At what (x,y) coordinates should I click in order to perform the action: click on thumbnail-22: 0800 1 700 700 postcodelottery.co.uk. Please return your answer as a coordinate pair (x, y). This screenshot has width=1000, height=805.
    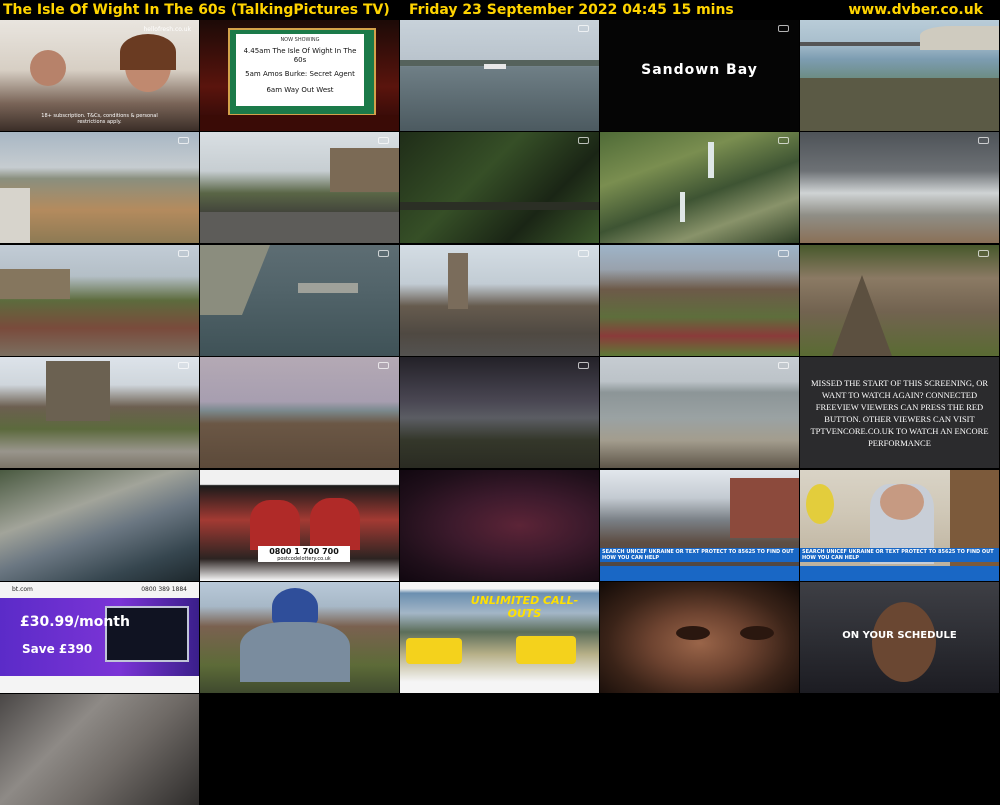
    Looking at the image, I should click on (299, 525).